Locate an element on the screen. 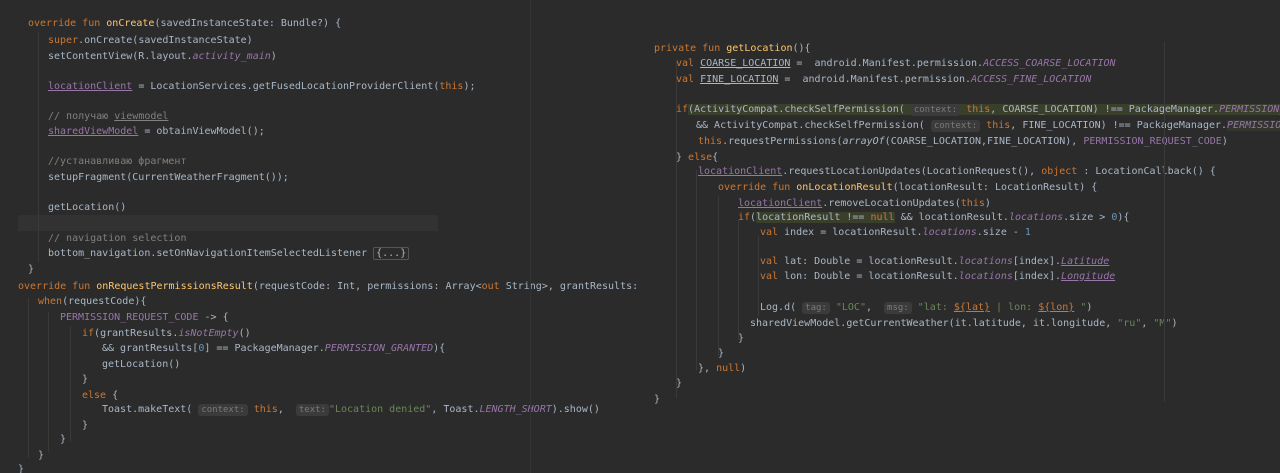 The height and width of the screenshot is (473, 1280). token-property: locationClient is located at coordinates (90, 86).